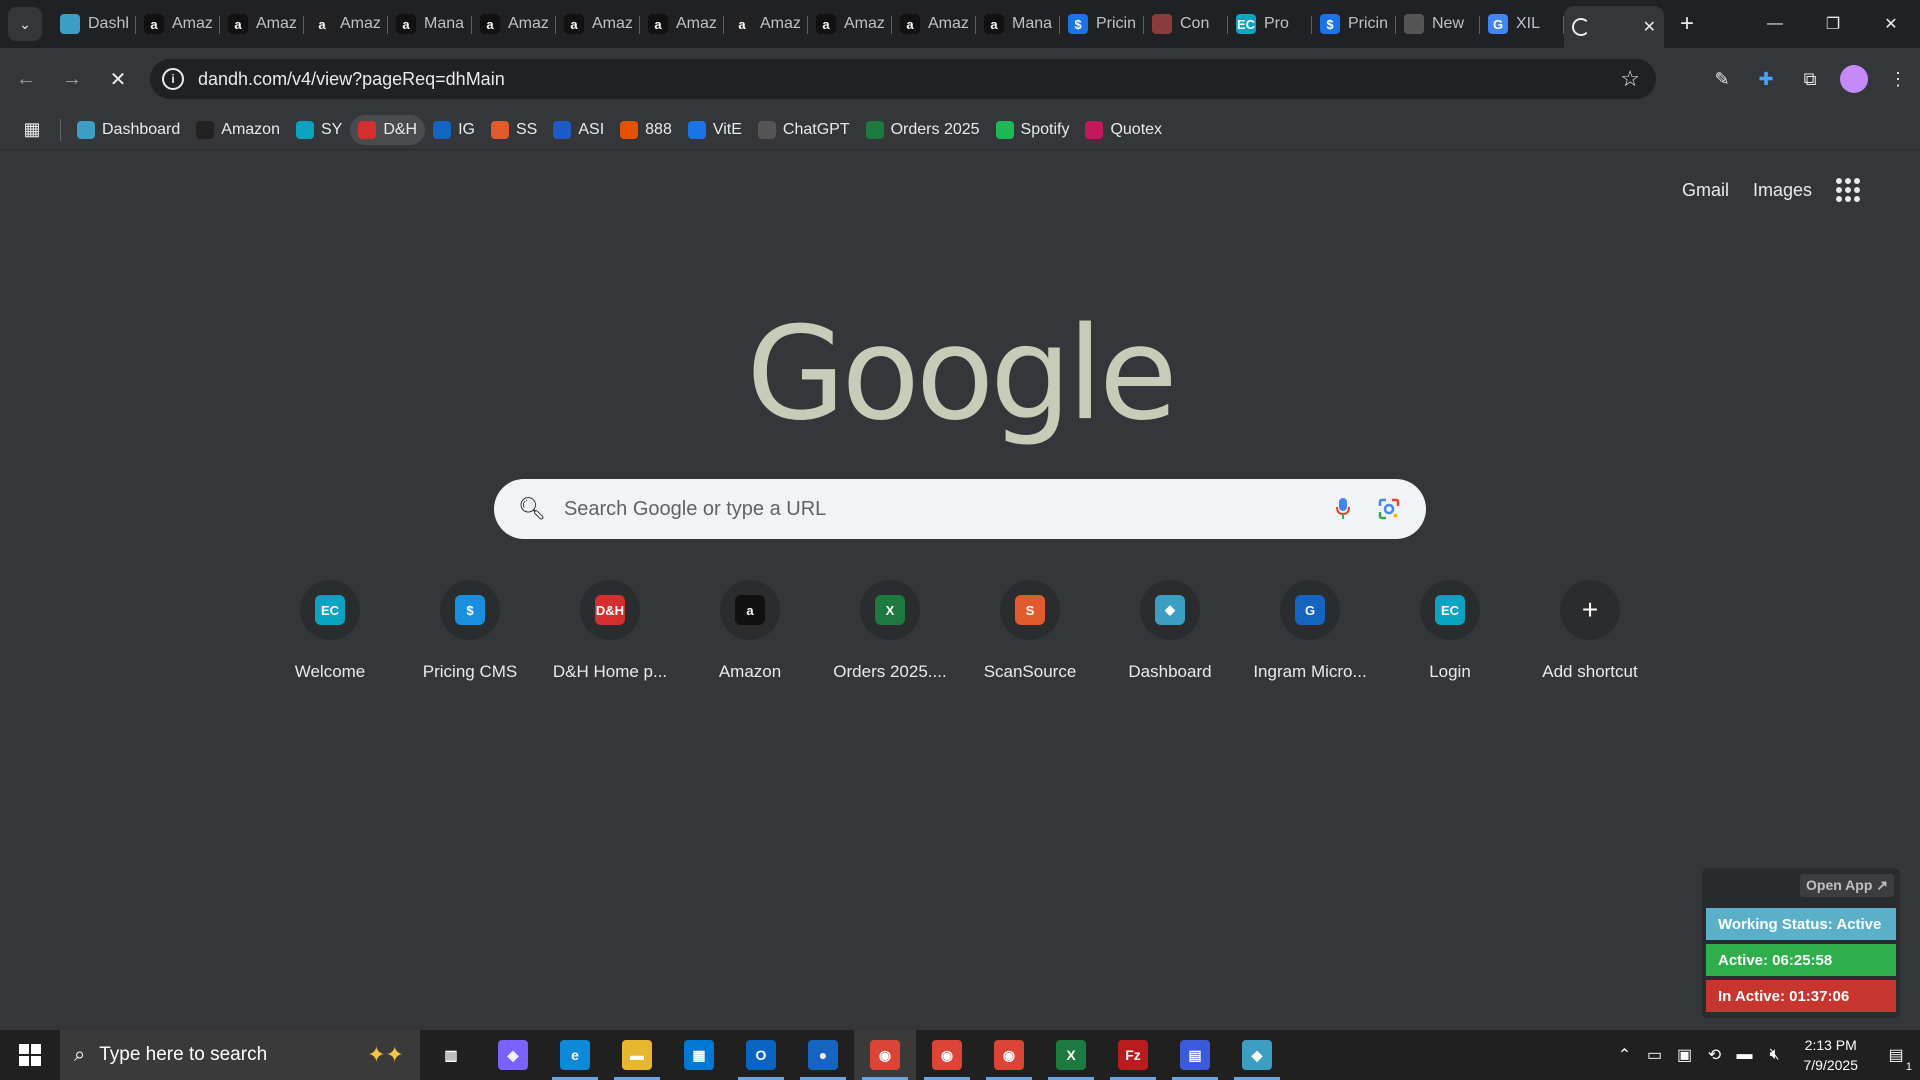 Image resolution: width=1920 pixels, height=1080 pixels. I want to click on apps-grid-icon: ▦, so click(32, 130).